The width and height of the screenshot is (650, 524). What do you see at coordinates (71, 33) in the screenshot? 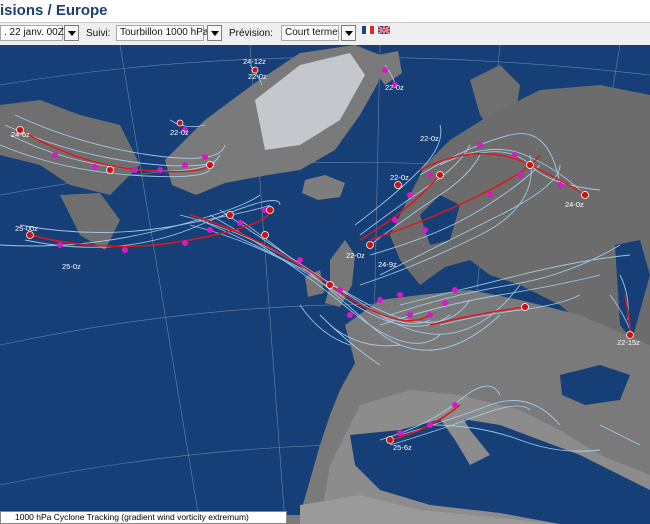
I see `date-dropdown-arrow-icon` at bounding box center [71, 33].